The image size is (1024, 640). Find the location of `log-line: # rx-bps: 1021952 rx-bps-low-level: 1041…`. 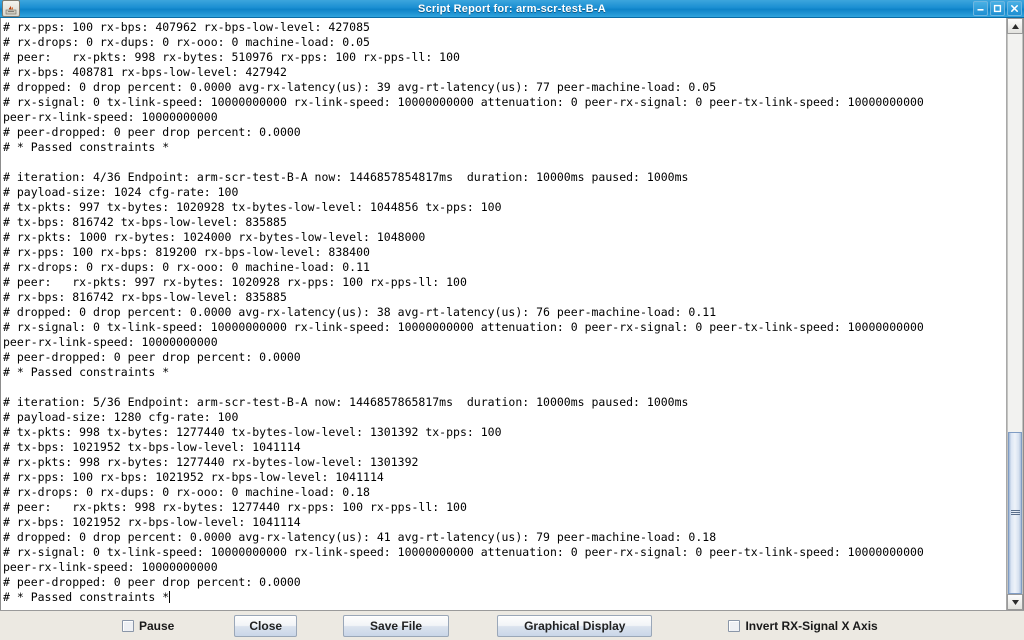

log-line: # rx-bps: 1021952 rx-bps-low-level: 1041… is located at coordinates (152, 522).